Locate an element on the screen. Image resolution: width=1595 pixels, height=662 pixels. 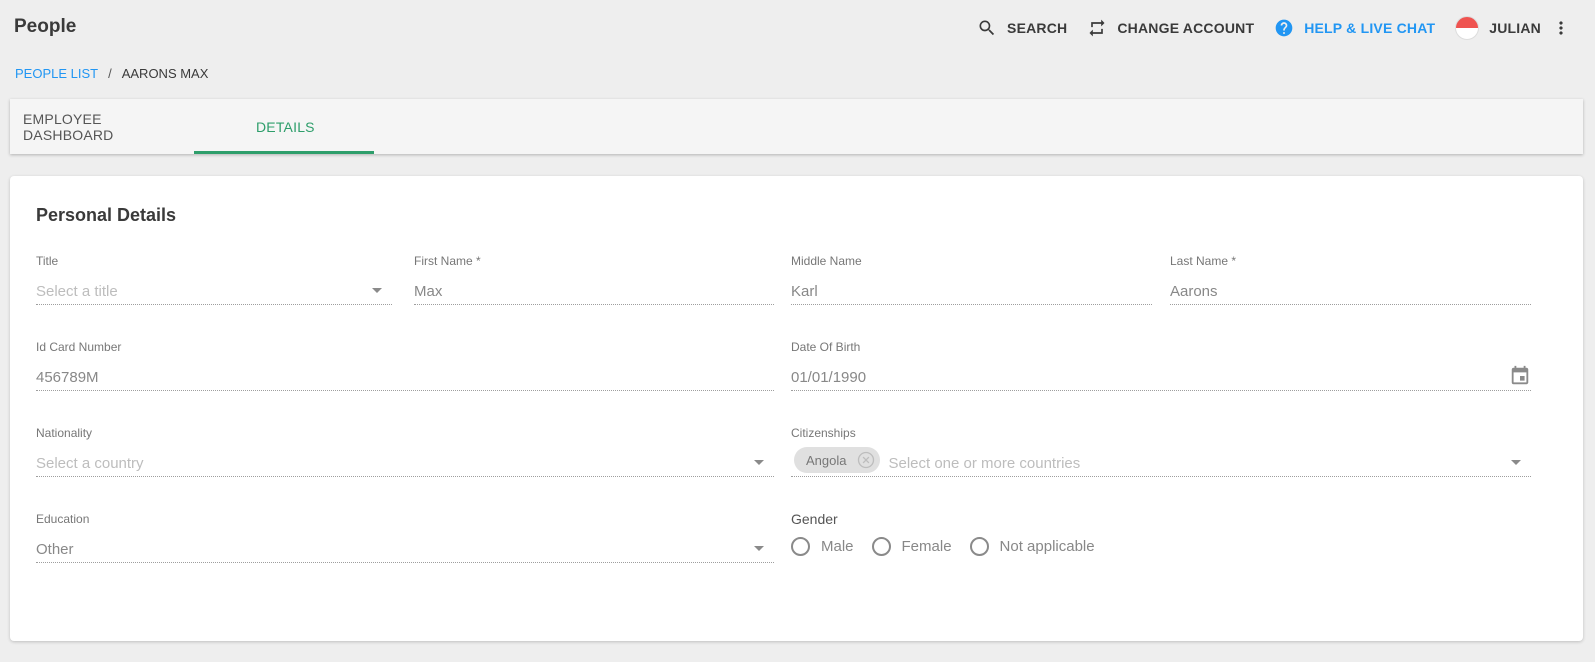
citizenships-label: Citizenships is located at coordinates (823, 433).